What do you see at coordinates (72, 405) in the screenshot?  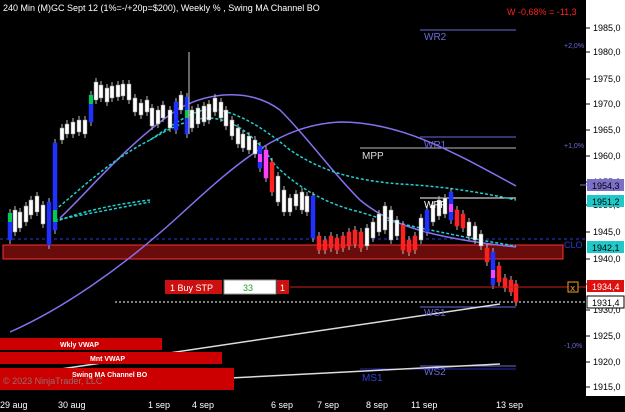 I see `time-tick-label: 30 aug` at bounding box center [72, 405].